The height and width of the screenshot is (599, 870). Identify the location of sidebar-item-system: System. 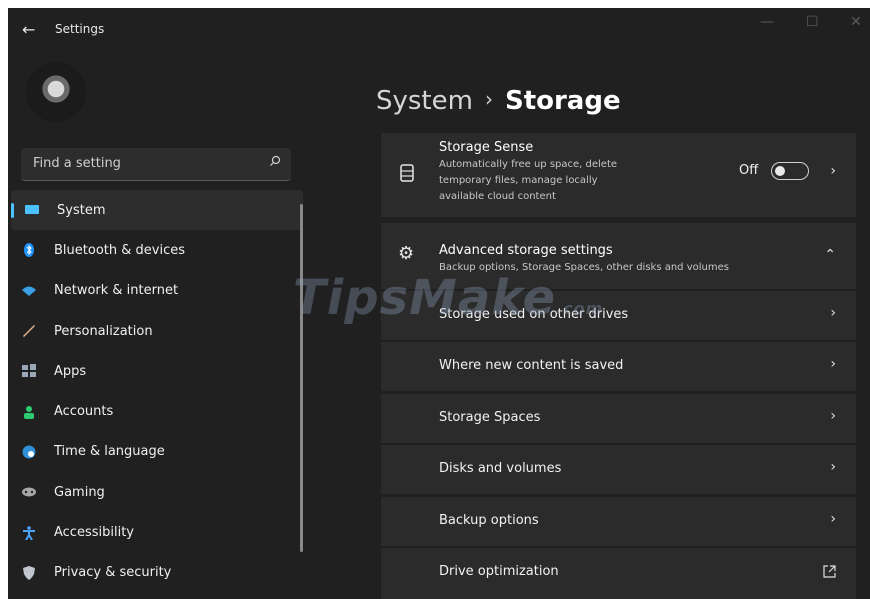
(157, 210).